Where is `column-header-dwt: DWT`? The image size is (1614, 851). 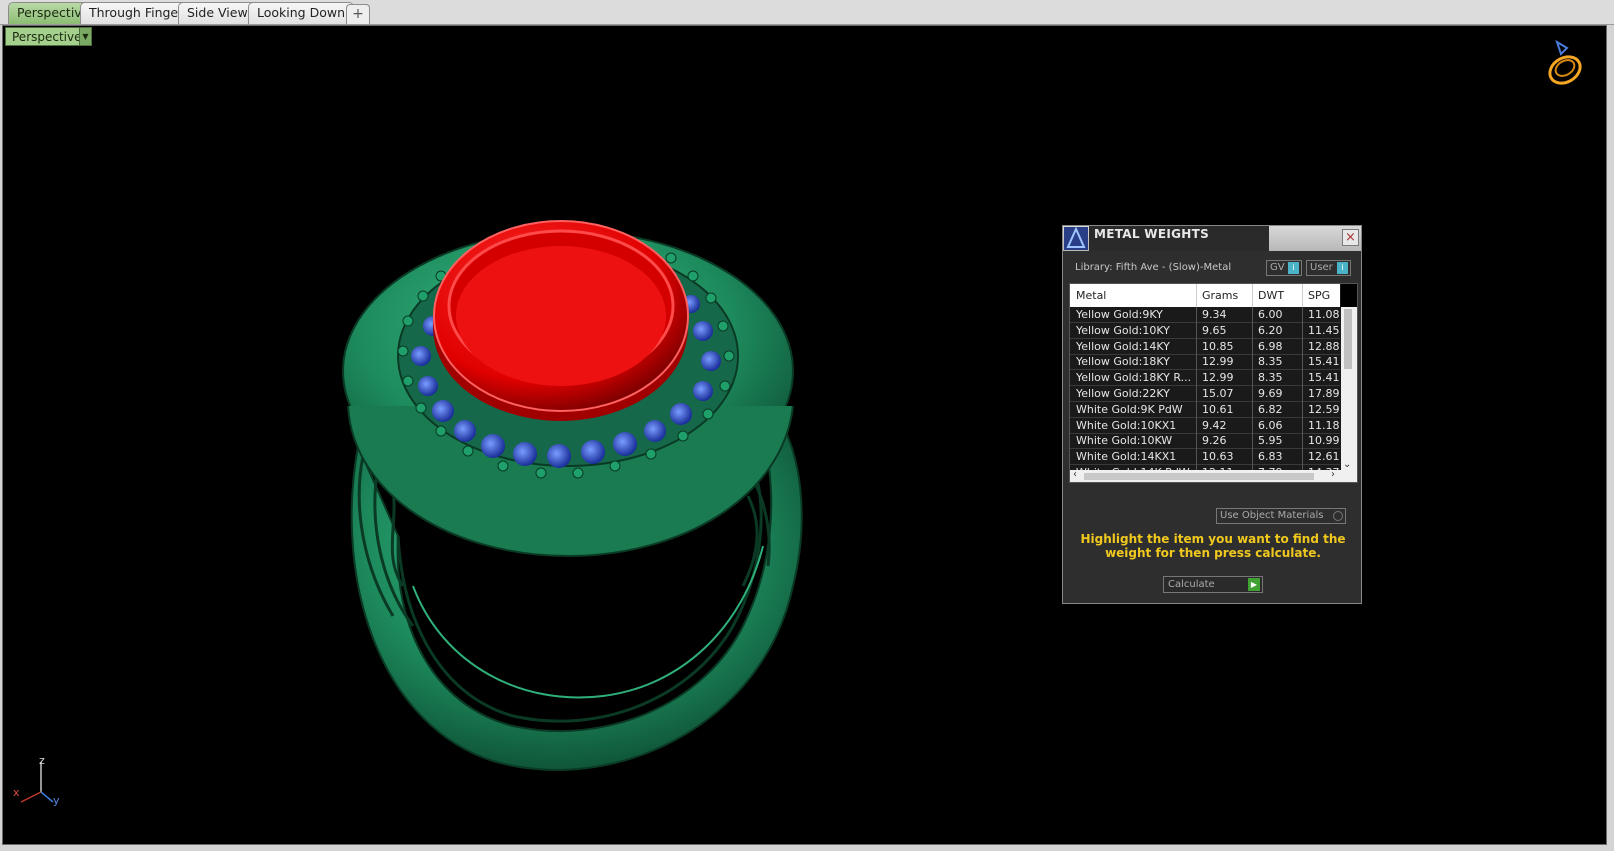 column-header-dwt: DWT is located at coordinates (1271, 295).